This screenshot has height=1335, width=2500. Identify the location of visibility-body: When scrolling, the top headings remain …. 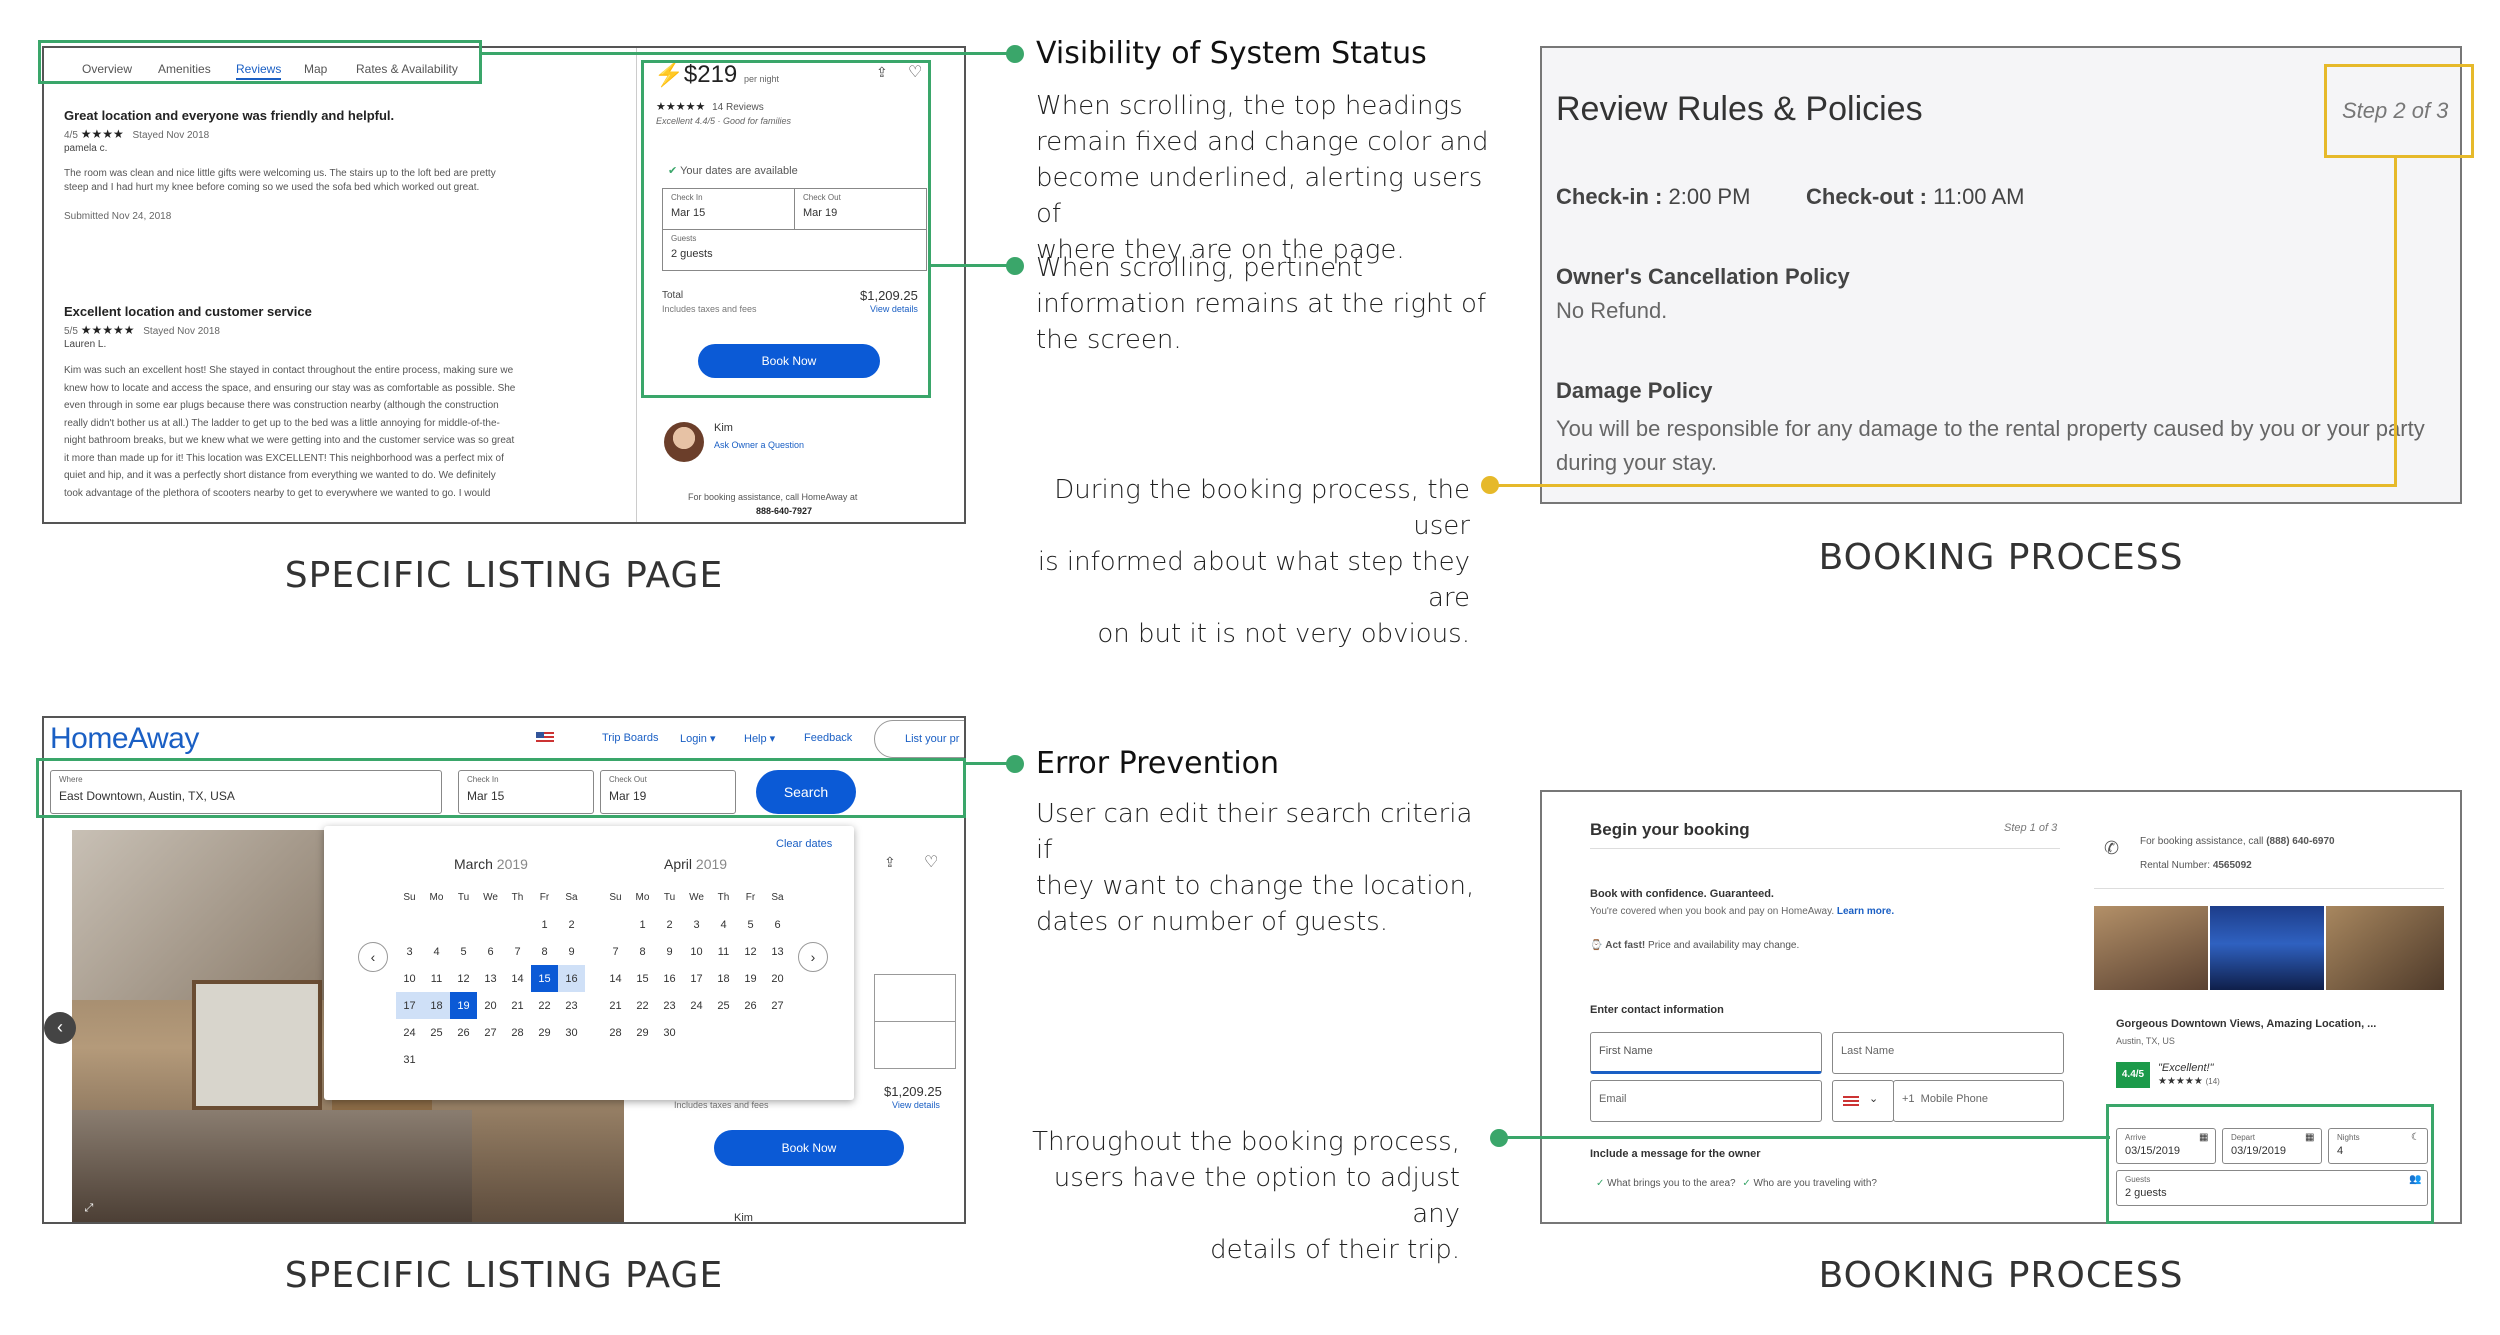
(1262, 178).